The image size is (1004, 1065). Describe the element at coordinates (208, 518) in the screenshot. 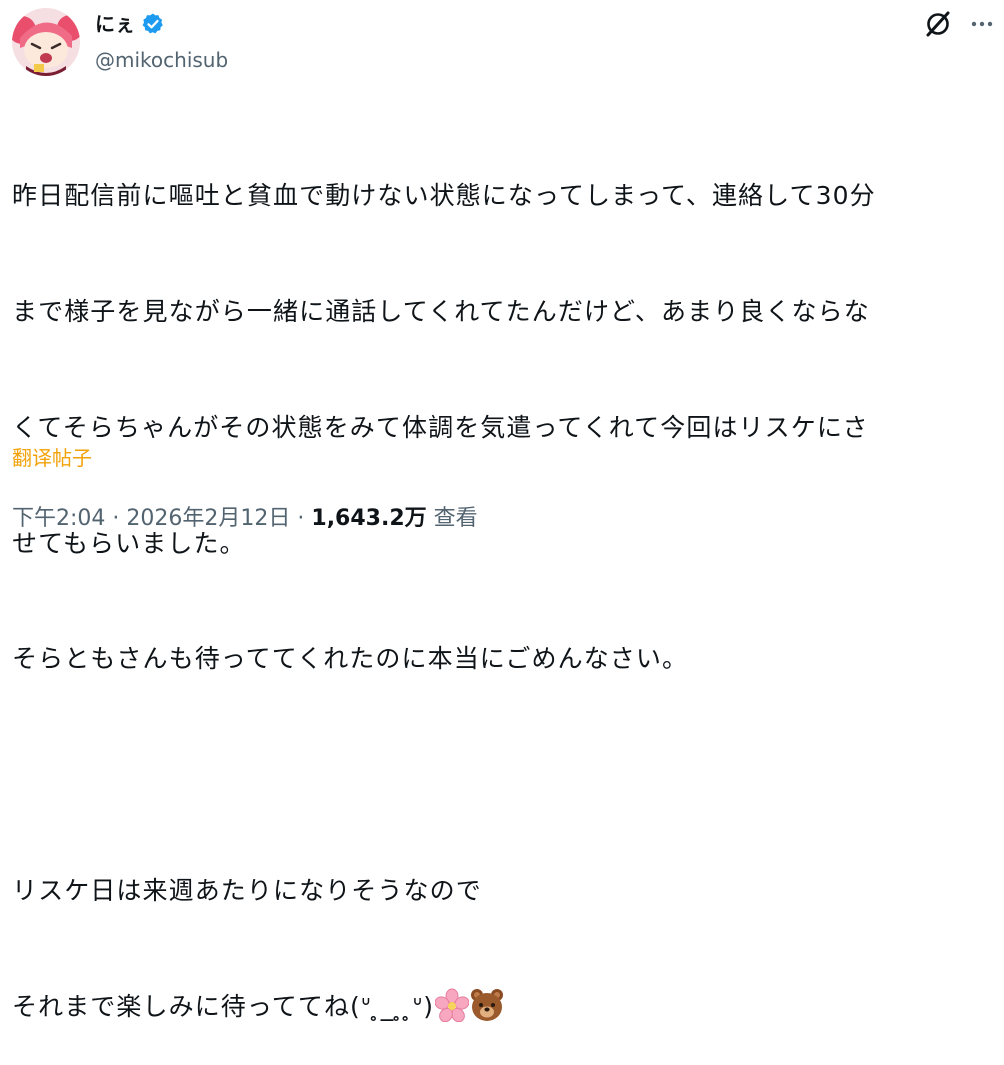

I see `tweet-date: 2026年2月12日` at that location.